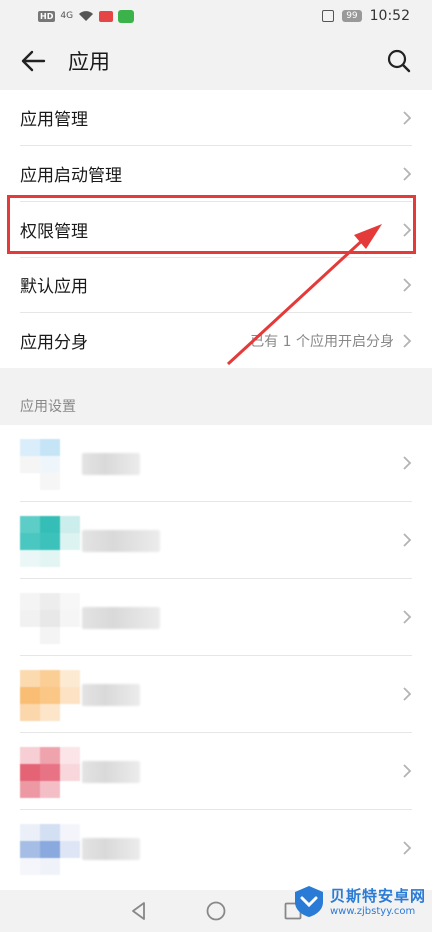 The image size is (432, 932). What do you see at coordinates (67, 16) in the screenshot?
I see `signal-icon: 4G` at bounding box center [67, 16].